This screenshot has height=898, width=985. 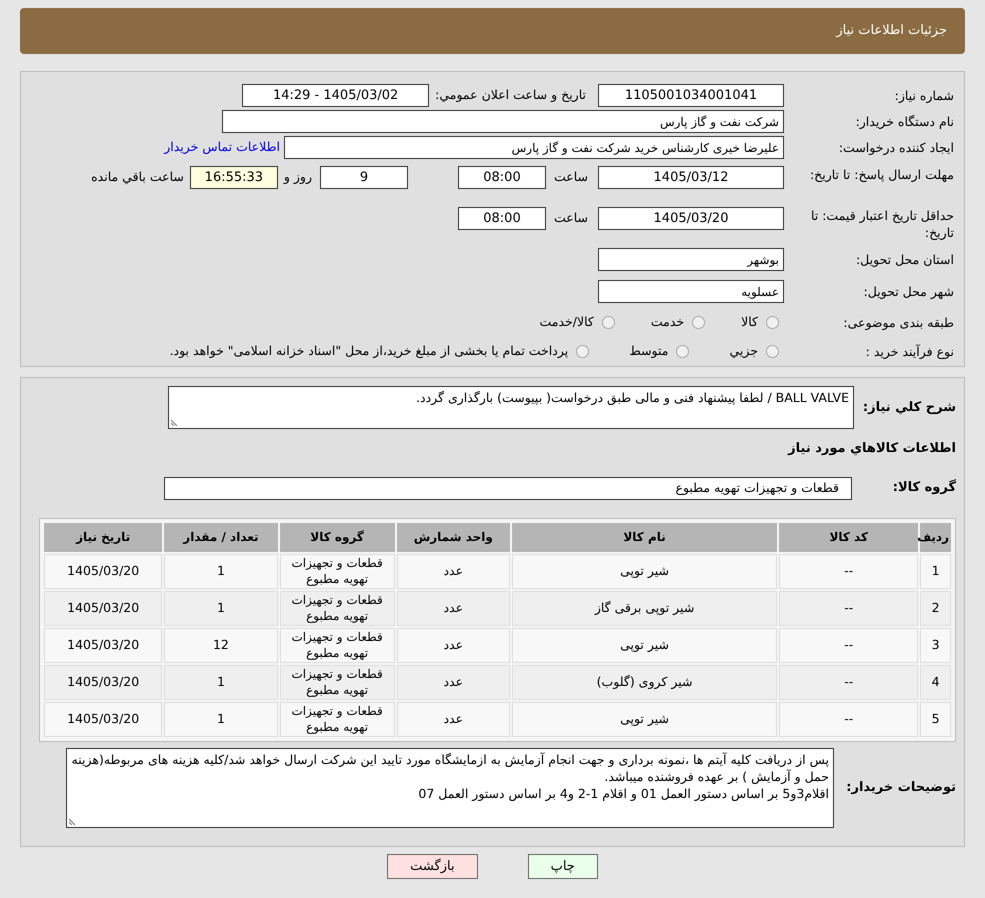 I want to click on column-header: واحد شمارش, so click(x=453, y=537).